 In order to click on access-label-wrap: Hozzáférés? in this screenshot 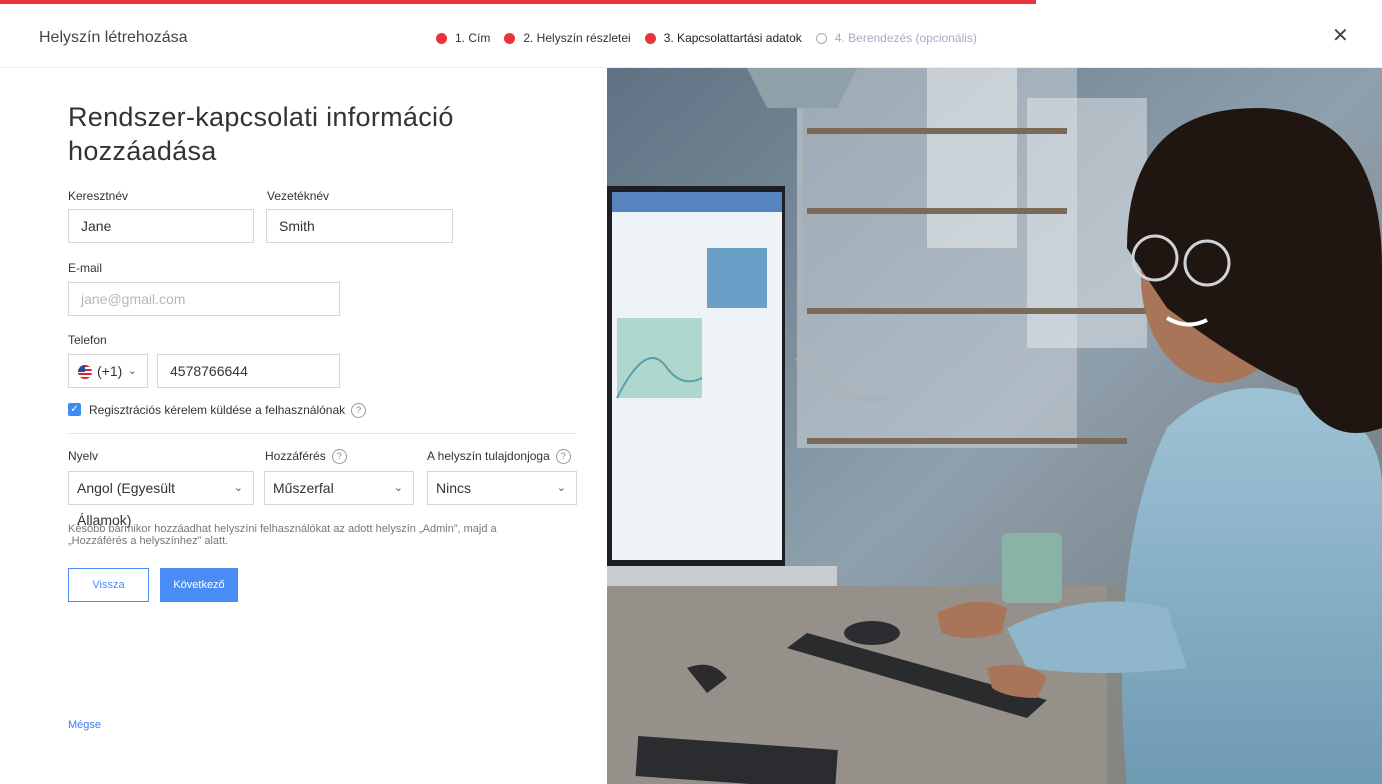, I will do `click(306, 457)`.